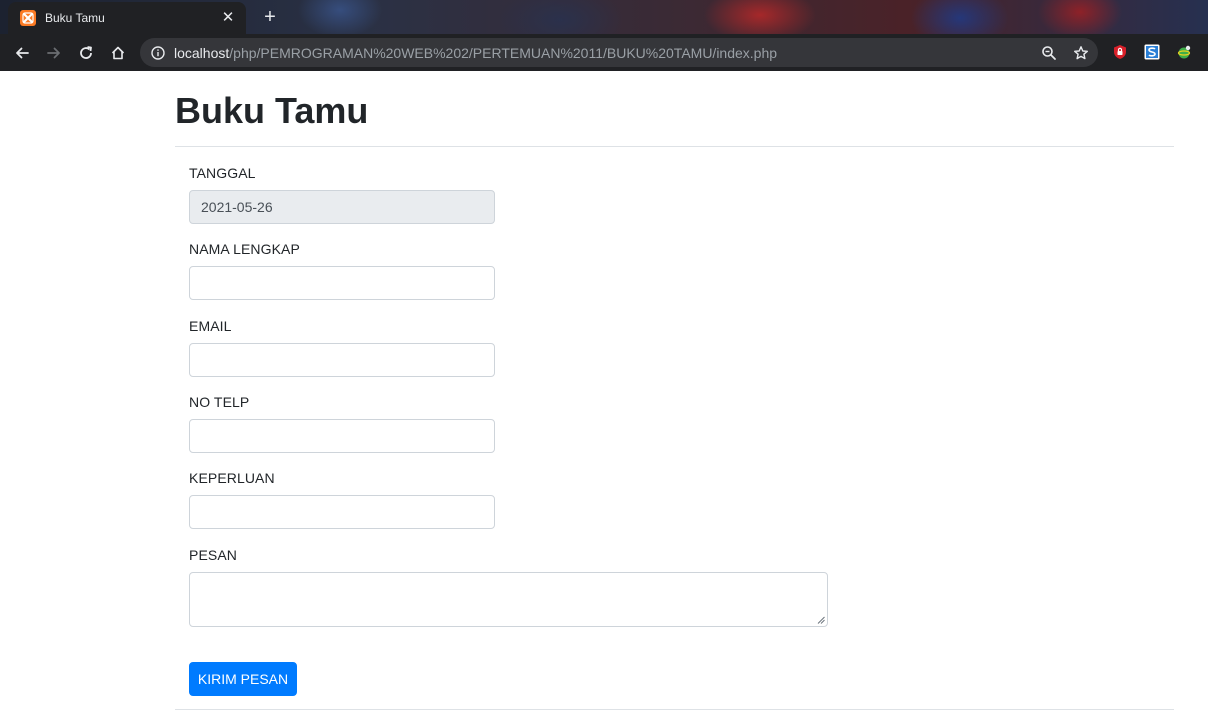 This screenshot has height=720, width=1208. What do you see at coordinates (1184, 52) in the screenshot?
I see `extension-globe-icon` at bounding box center [1184, 52].